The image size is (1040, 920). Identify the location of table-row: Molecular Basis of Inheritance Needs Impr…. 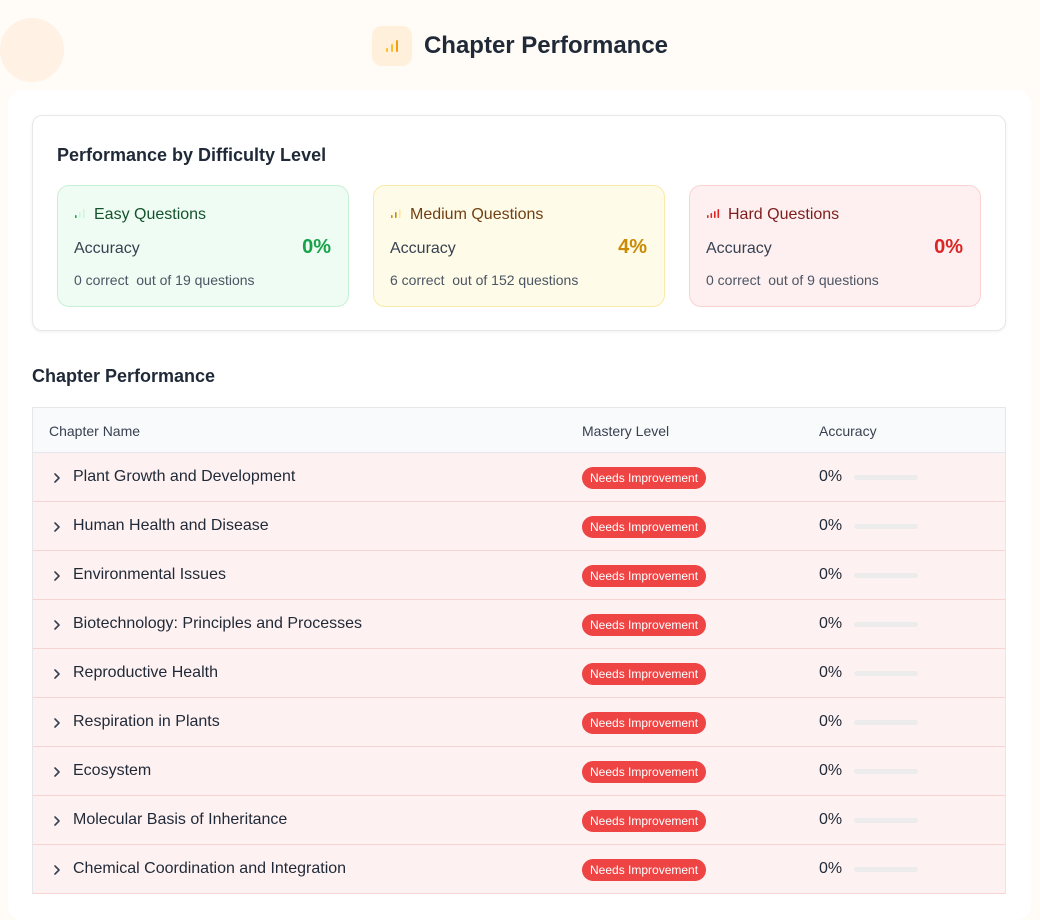
(519, 820).